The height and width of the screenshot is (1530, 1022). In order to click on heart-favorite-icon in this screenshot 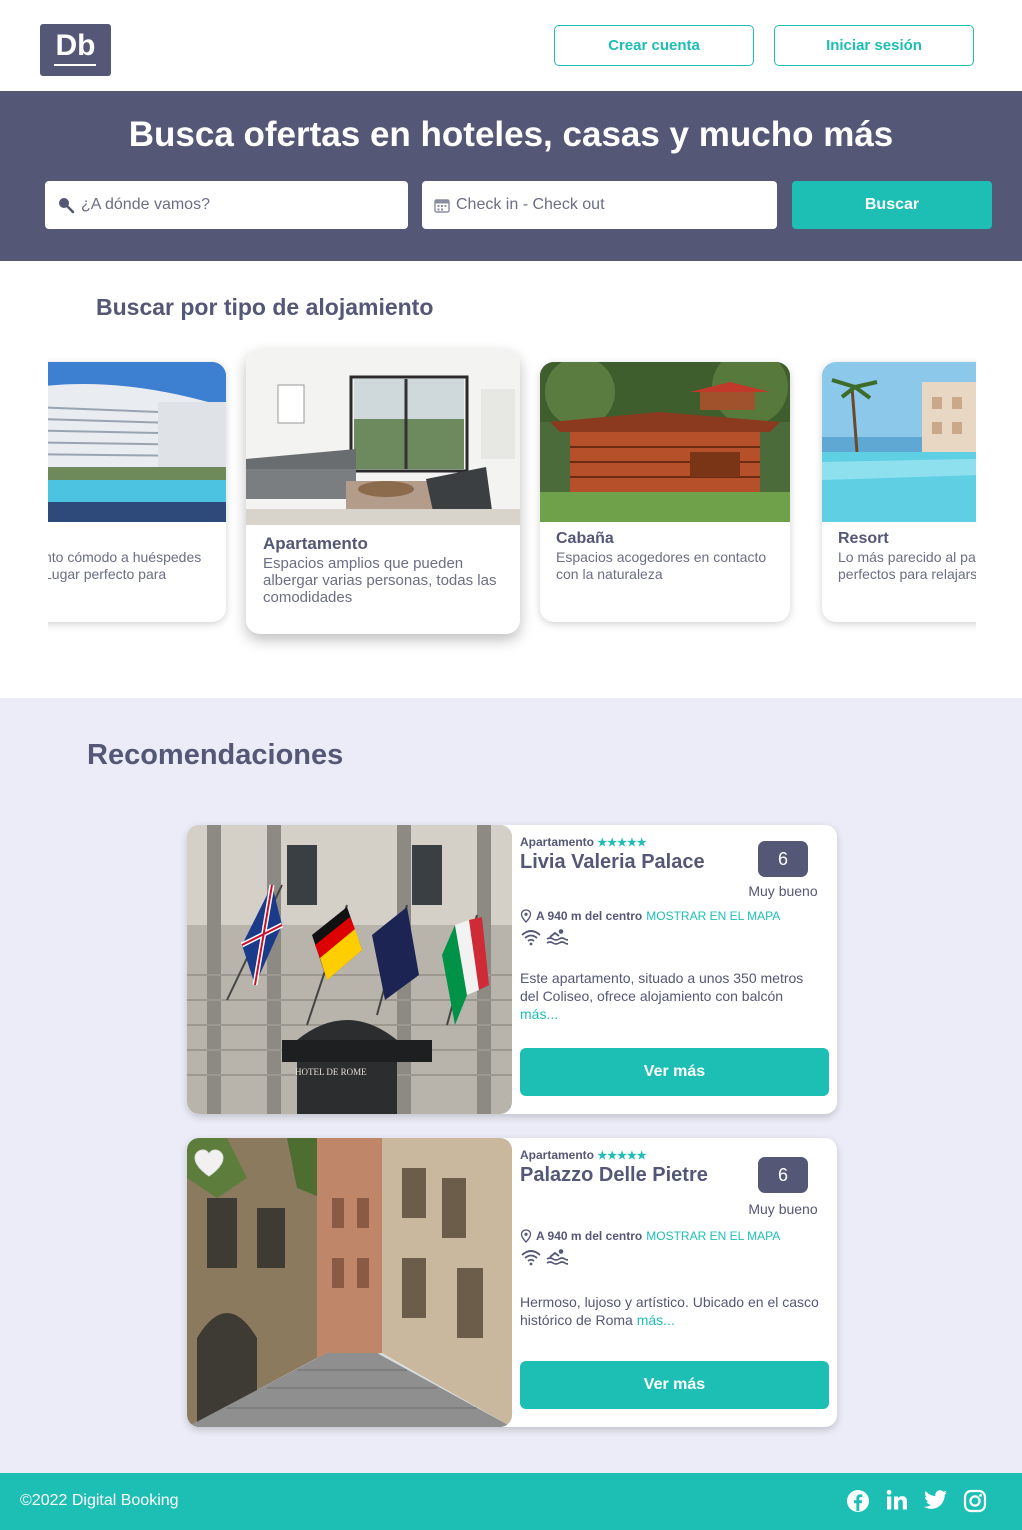, I will do `click(209, 1163)`.